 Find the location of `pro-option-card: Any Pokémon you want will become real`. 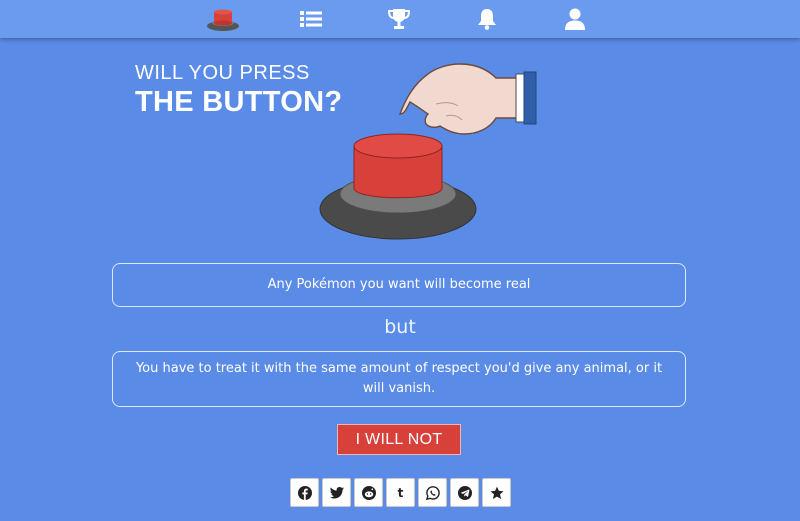

pro-option-card: Any Pokémon you want will become real is located at coordinates (399, 285).